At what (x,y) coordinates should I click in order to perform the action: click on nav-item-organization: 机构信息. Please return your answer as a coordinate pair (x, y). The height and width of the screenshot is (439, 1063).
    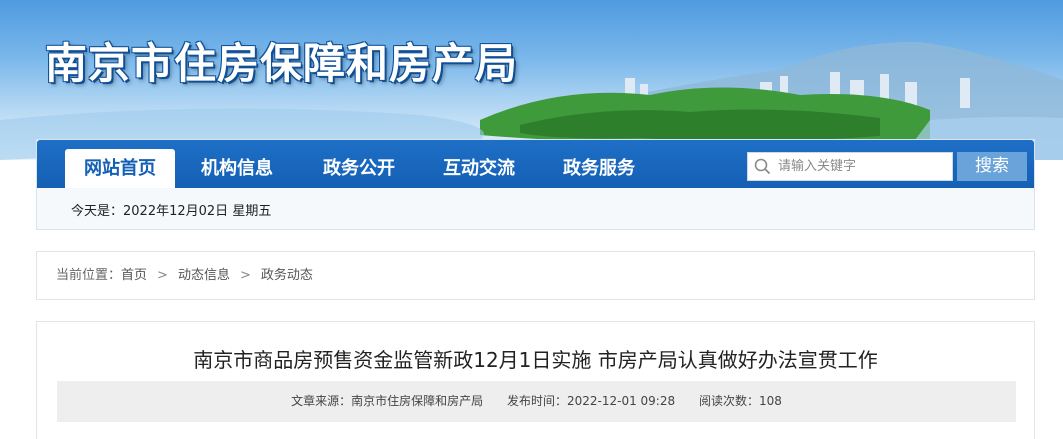
    Looking at the image, I should click on (237, 168).